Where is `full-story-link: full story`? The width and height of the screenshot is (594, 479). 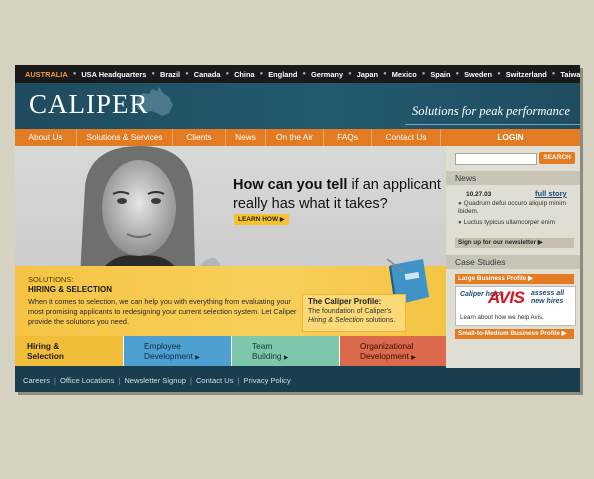 full-story-link: full story is located at coordinates (551, 193).